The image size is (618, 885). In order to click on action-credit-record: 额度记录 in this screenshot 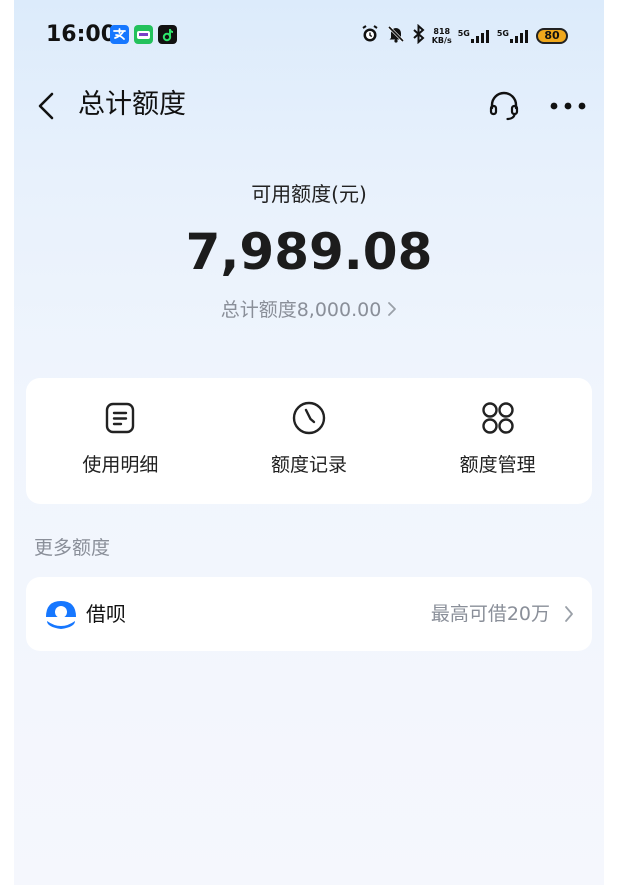, I will do `click(309, 441)`.